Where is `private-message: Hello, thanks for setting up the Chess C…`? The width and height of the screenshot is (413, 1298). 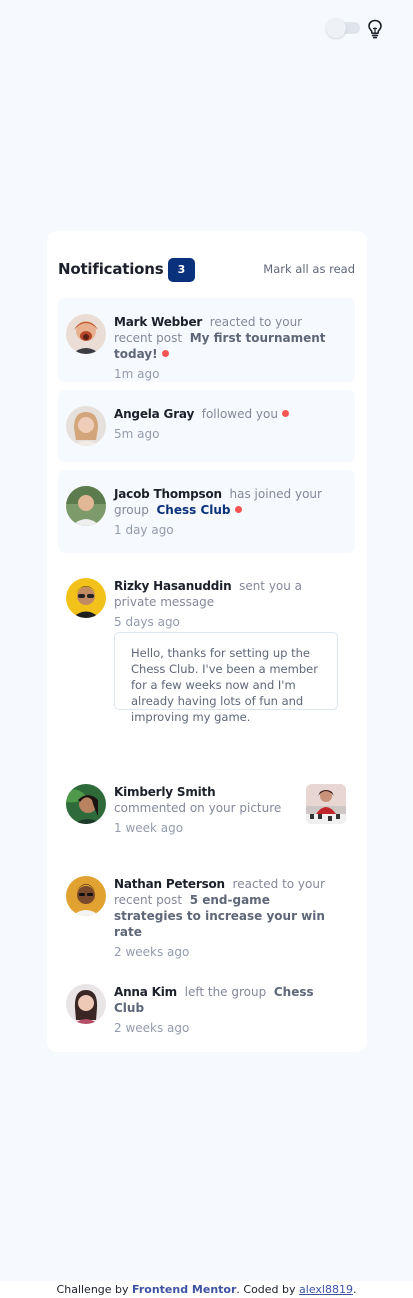
private-message: Hello, thanks for setting up the Chess C… is located at coordinates (226, 678).